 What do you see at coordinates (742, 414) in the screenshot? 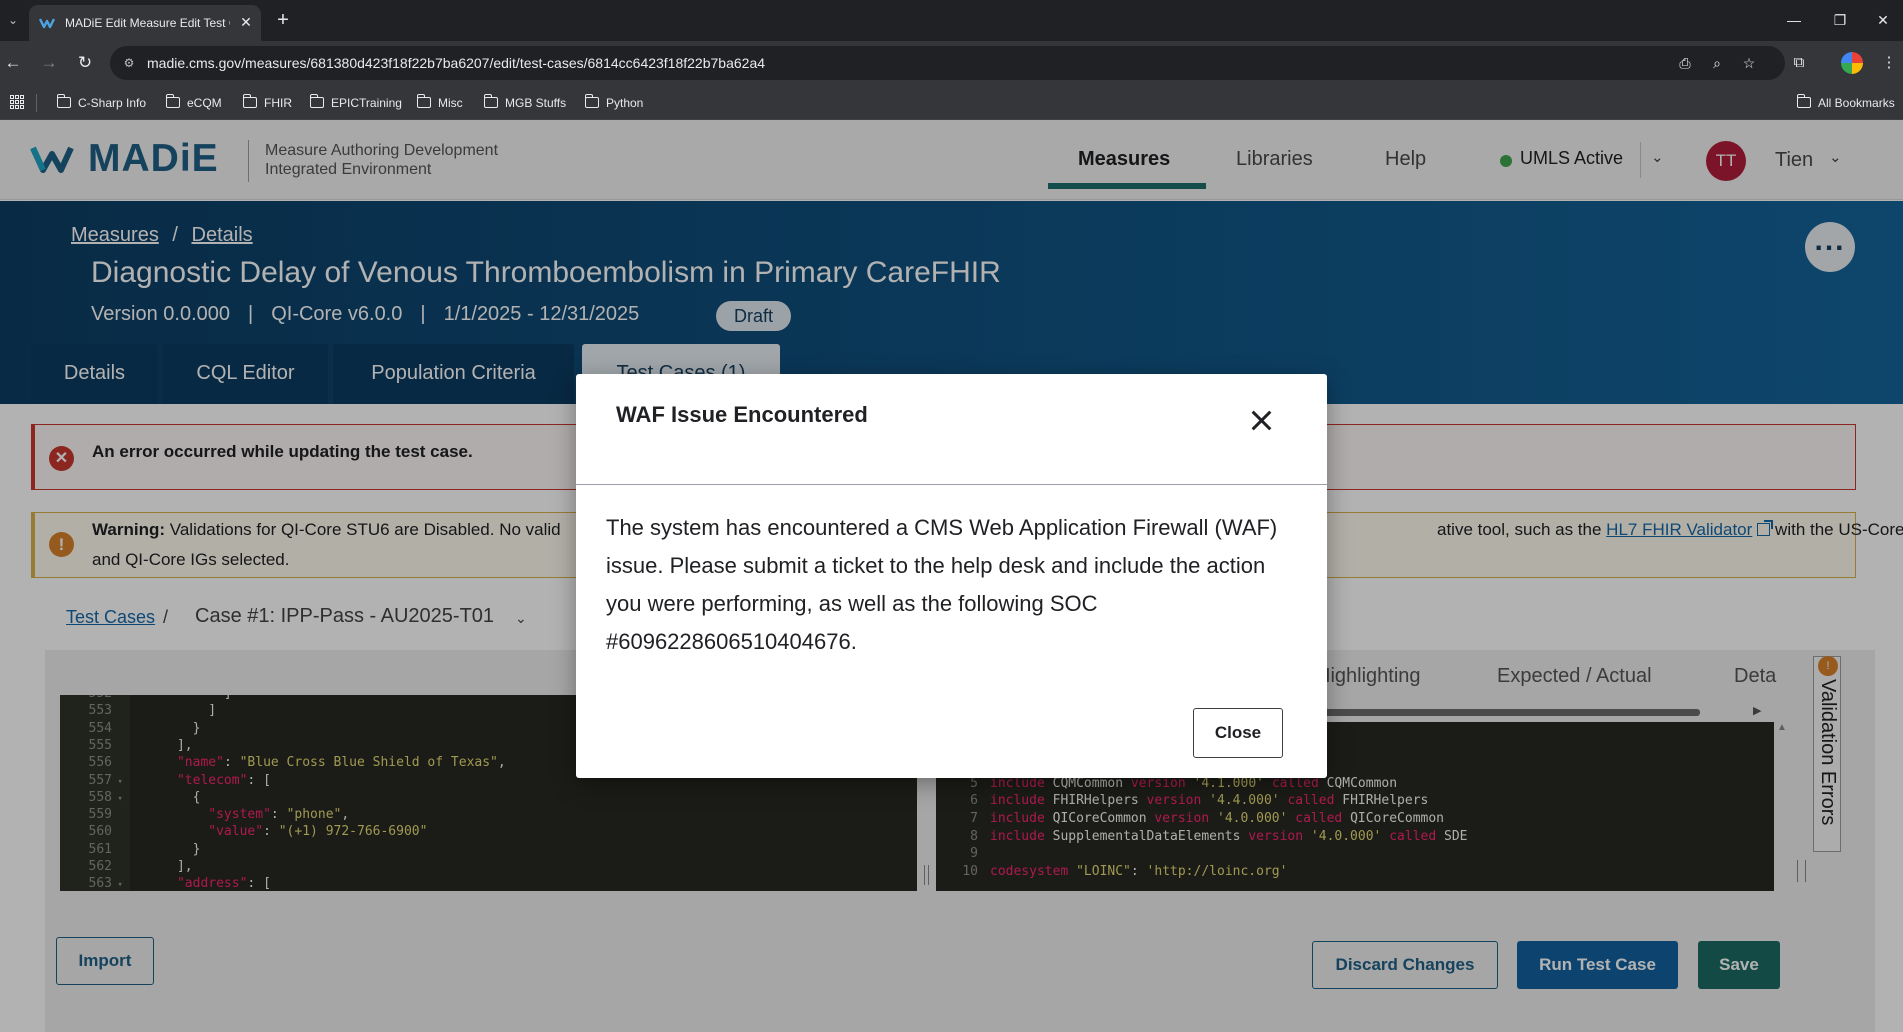
I see `dialog-title: WAF Issue Encountered` at bounding box center [742, 414].